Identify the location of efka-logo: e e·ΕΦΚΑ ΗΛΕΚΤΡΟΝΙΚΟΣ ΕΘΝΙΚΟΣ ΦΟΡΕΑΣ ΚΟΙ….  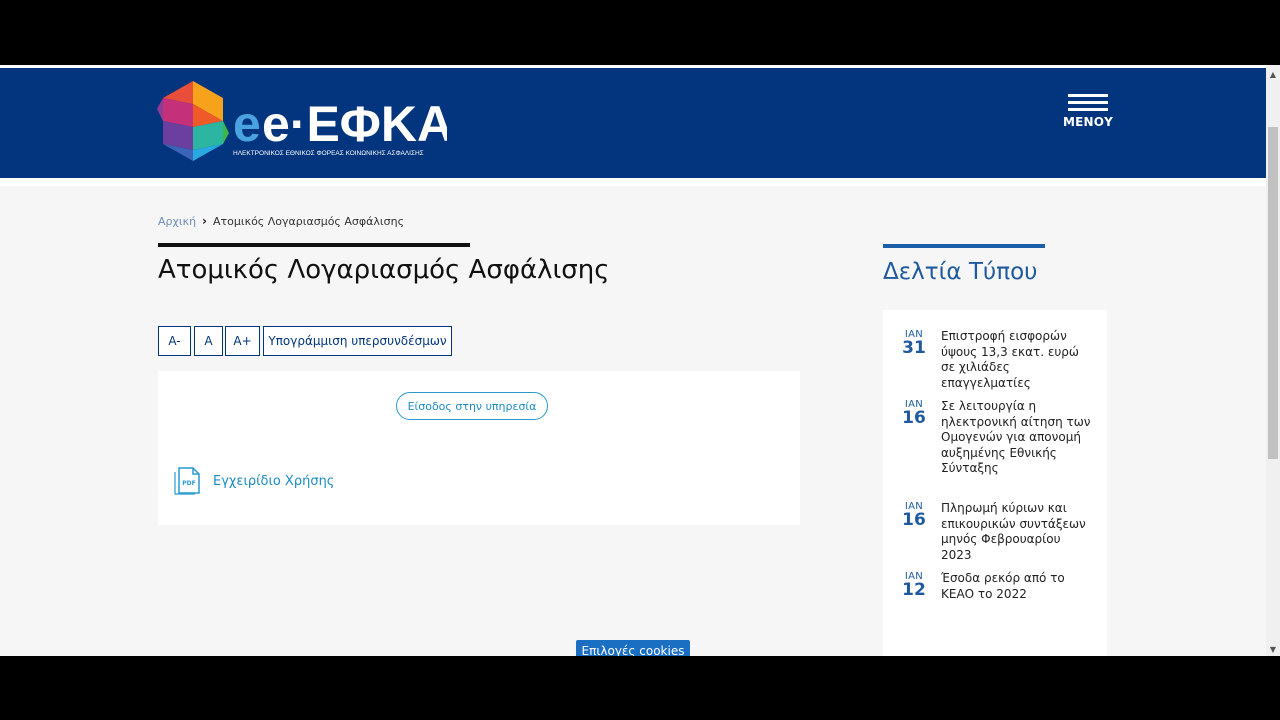
(305, 124).